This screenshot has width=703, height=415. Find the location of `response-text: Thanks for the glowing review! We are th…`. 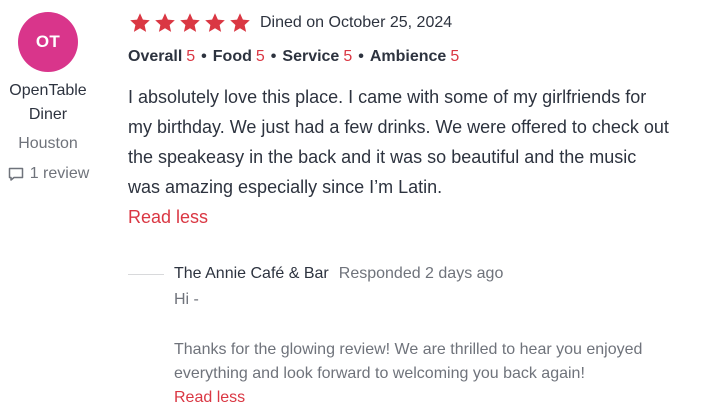

response-text: Thanks for the glowing review! We are th… is located at coordinates (408, 361).